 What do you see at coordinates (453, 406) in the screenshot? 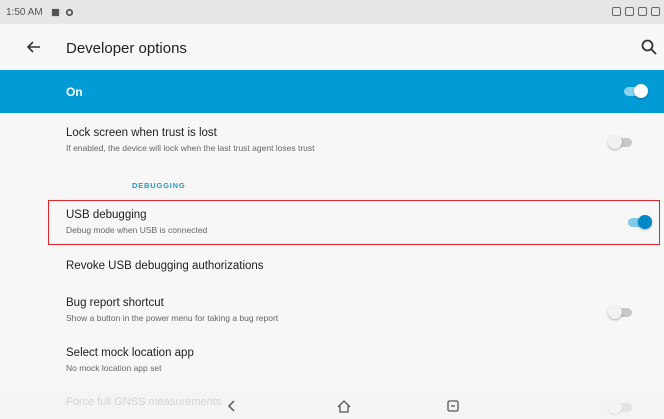
I see `nav-recents-icon` at bounding box center [453, 406].